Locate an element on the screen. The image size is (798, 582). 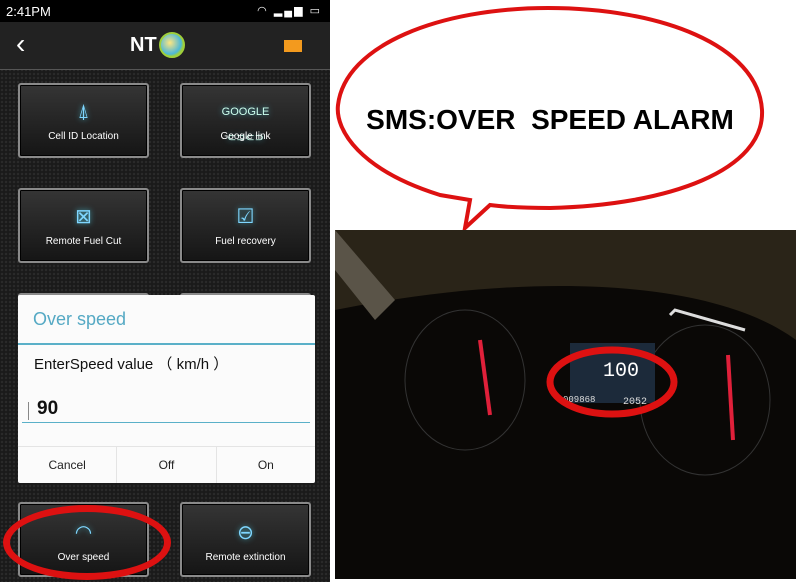
cell-id-location-button: ⍋ Cell ID Location is located at coordinates (83, 120).